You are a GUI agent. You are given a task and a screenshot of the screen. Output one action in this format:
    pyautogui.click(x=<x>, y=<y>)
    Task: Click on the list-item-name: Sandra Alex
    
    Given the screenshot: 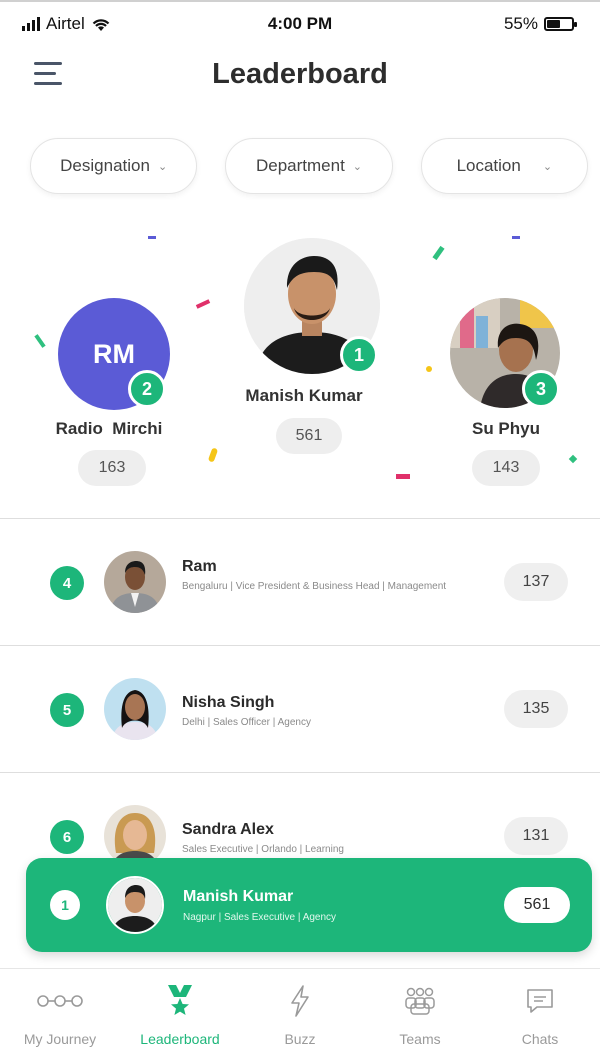 What is the action you would take?
    pyautogui.click(x=228, y=829)
    